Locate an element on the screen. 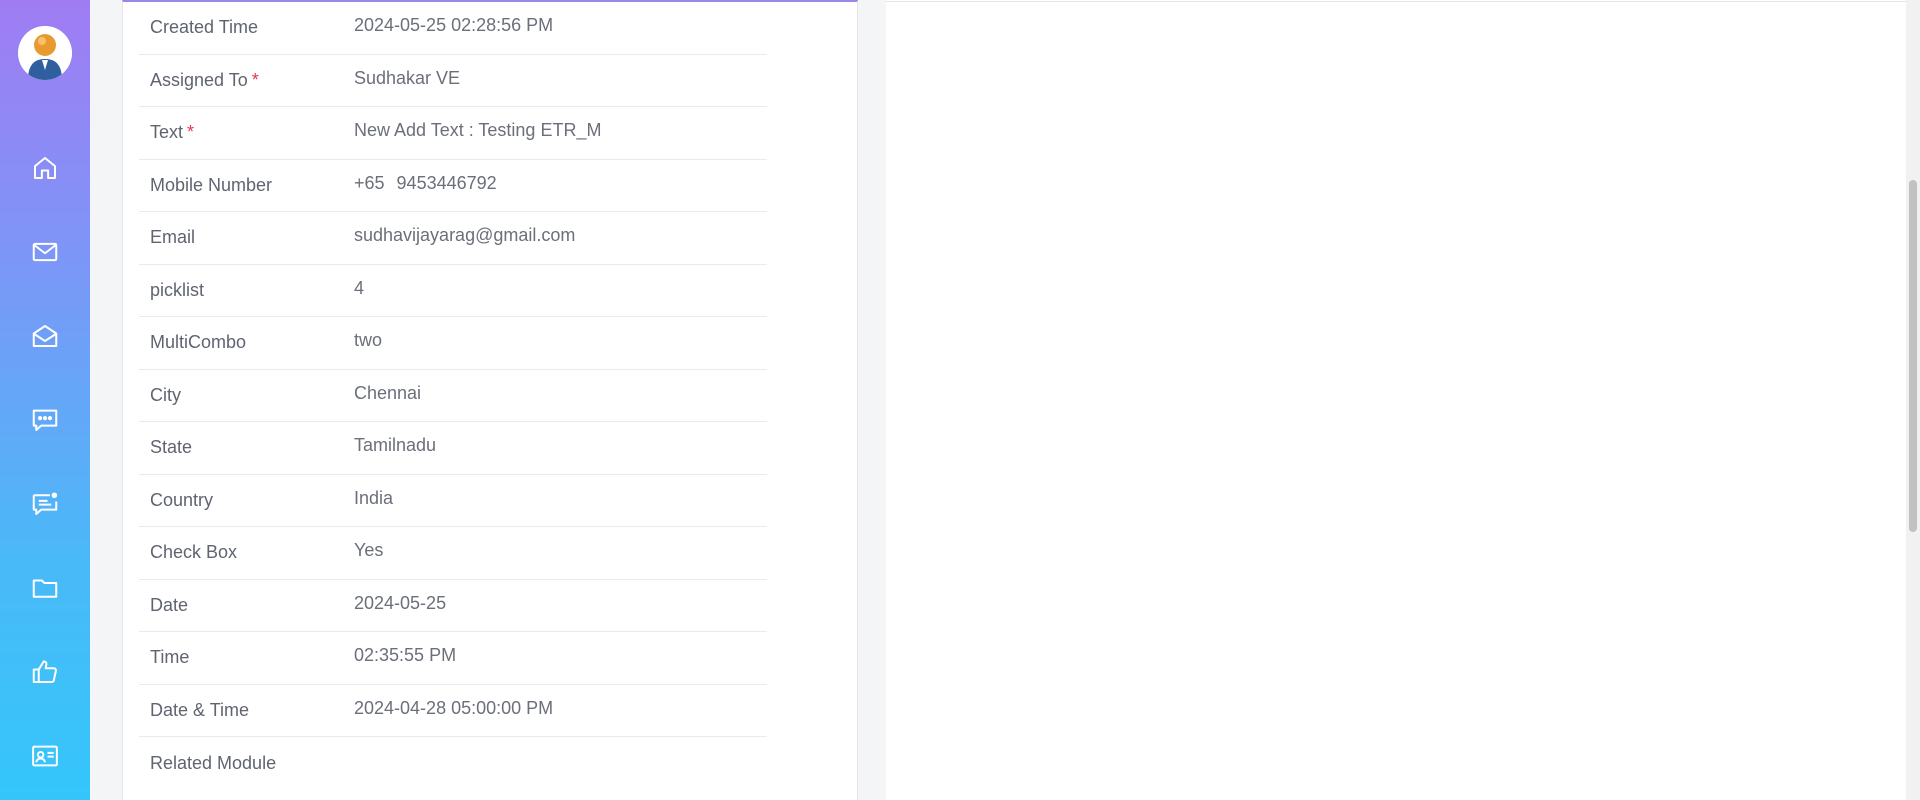  notification-chat-icon is located at coordinates (45, 503).